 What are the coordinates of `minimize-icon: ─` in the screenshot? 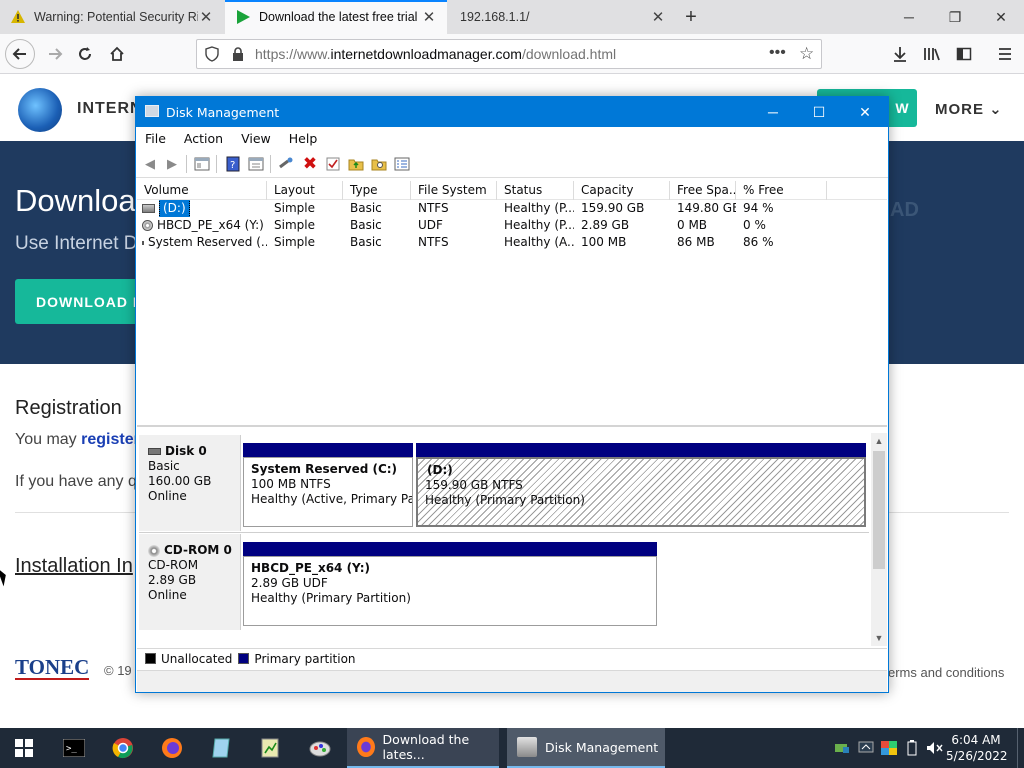 It's located at (909, 17).